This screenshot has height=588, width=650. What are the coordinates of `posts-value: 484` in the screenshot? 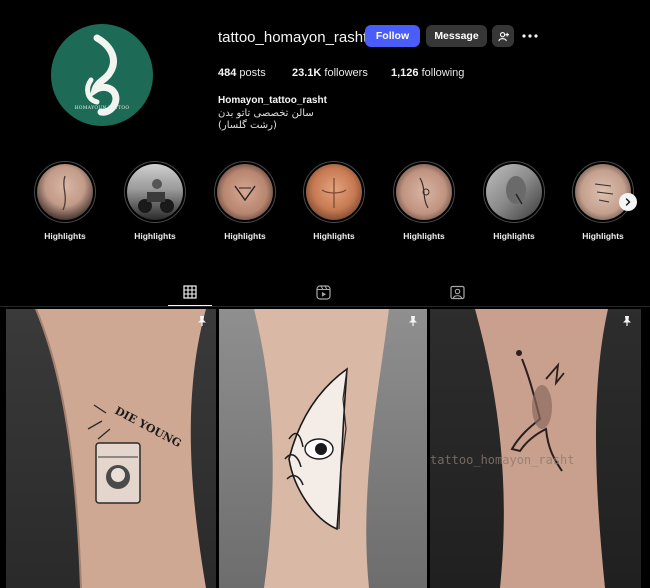 It's located at (227, 73).